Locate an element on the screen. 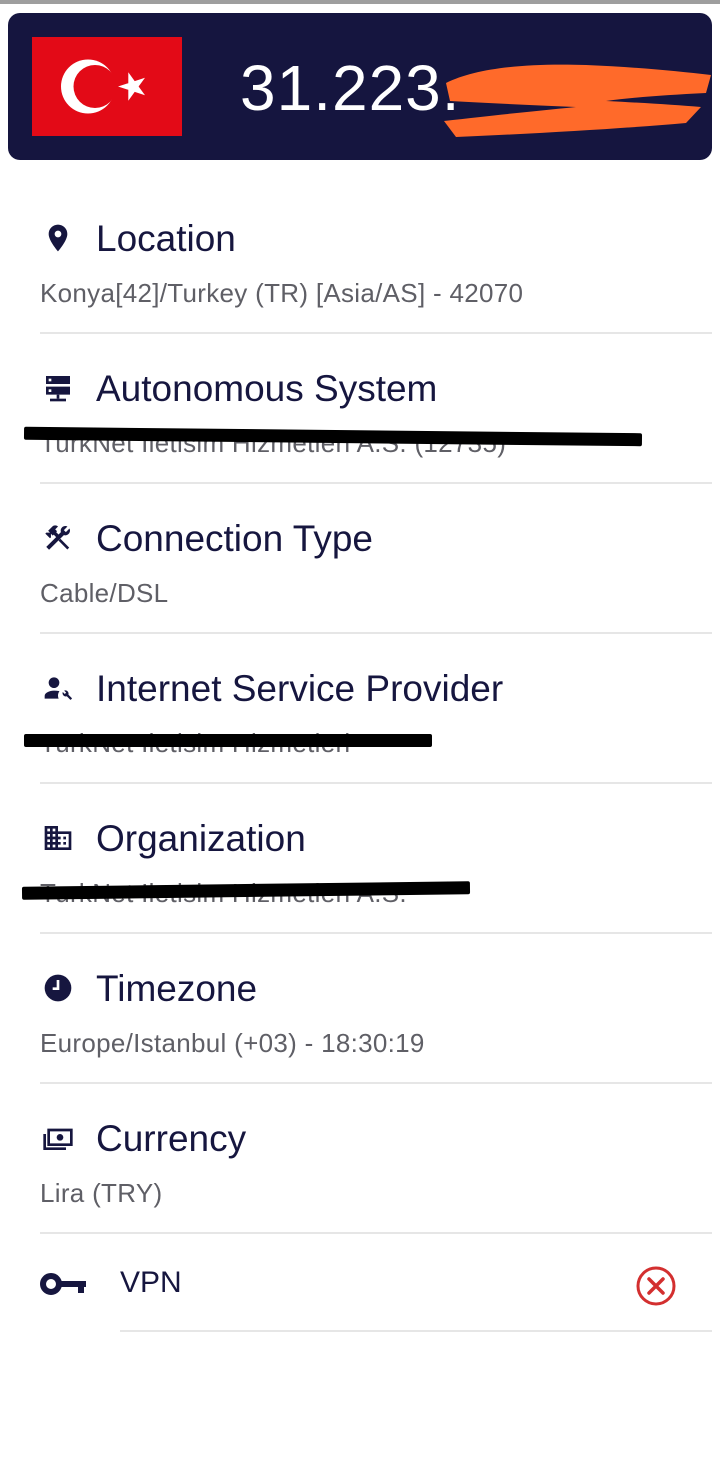  ip-header-card: 31.223. is located at coordinates (360, 86).